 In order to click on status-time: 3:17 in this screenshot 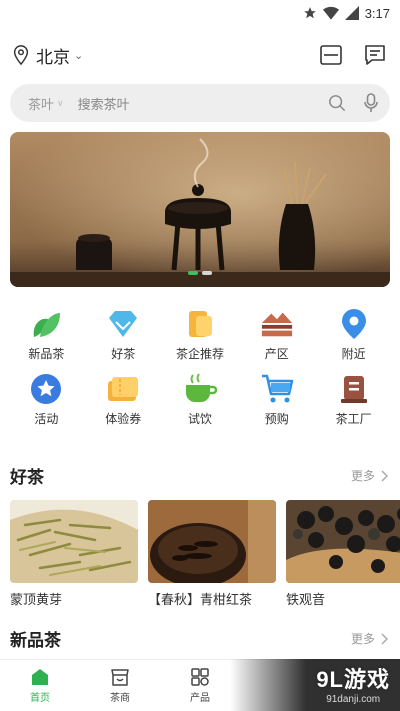, I will do `click(377, 13)`.